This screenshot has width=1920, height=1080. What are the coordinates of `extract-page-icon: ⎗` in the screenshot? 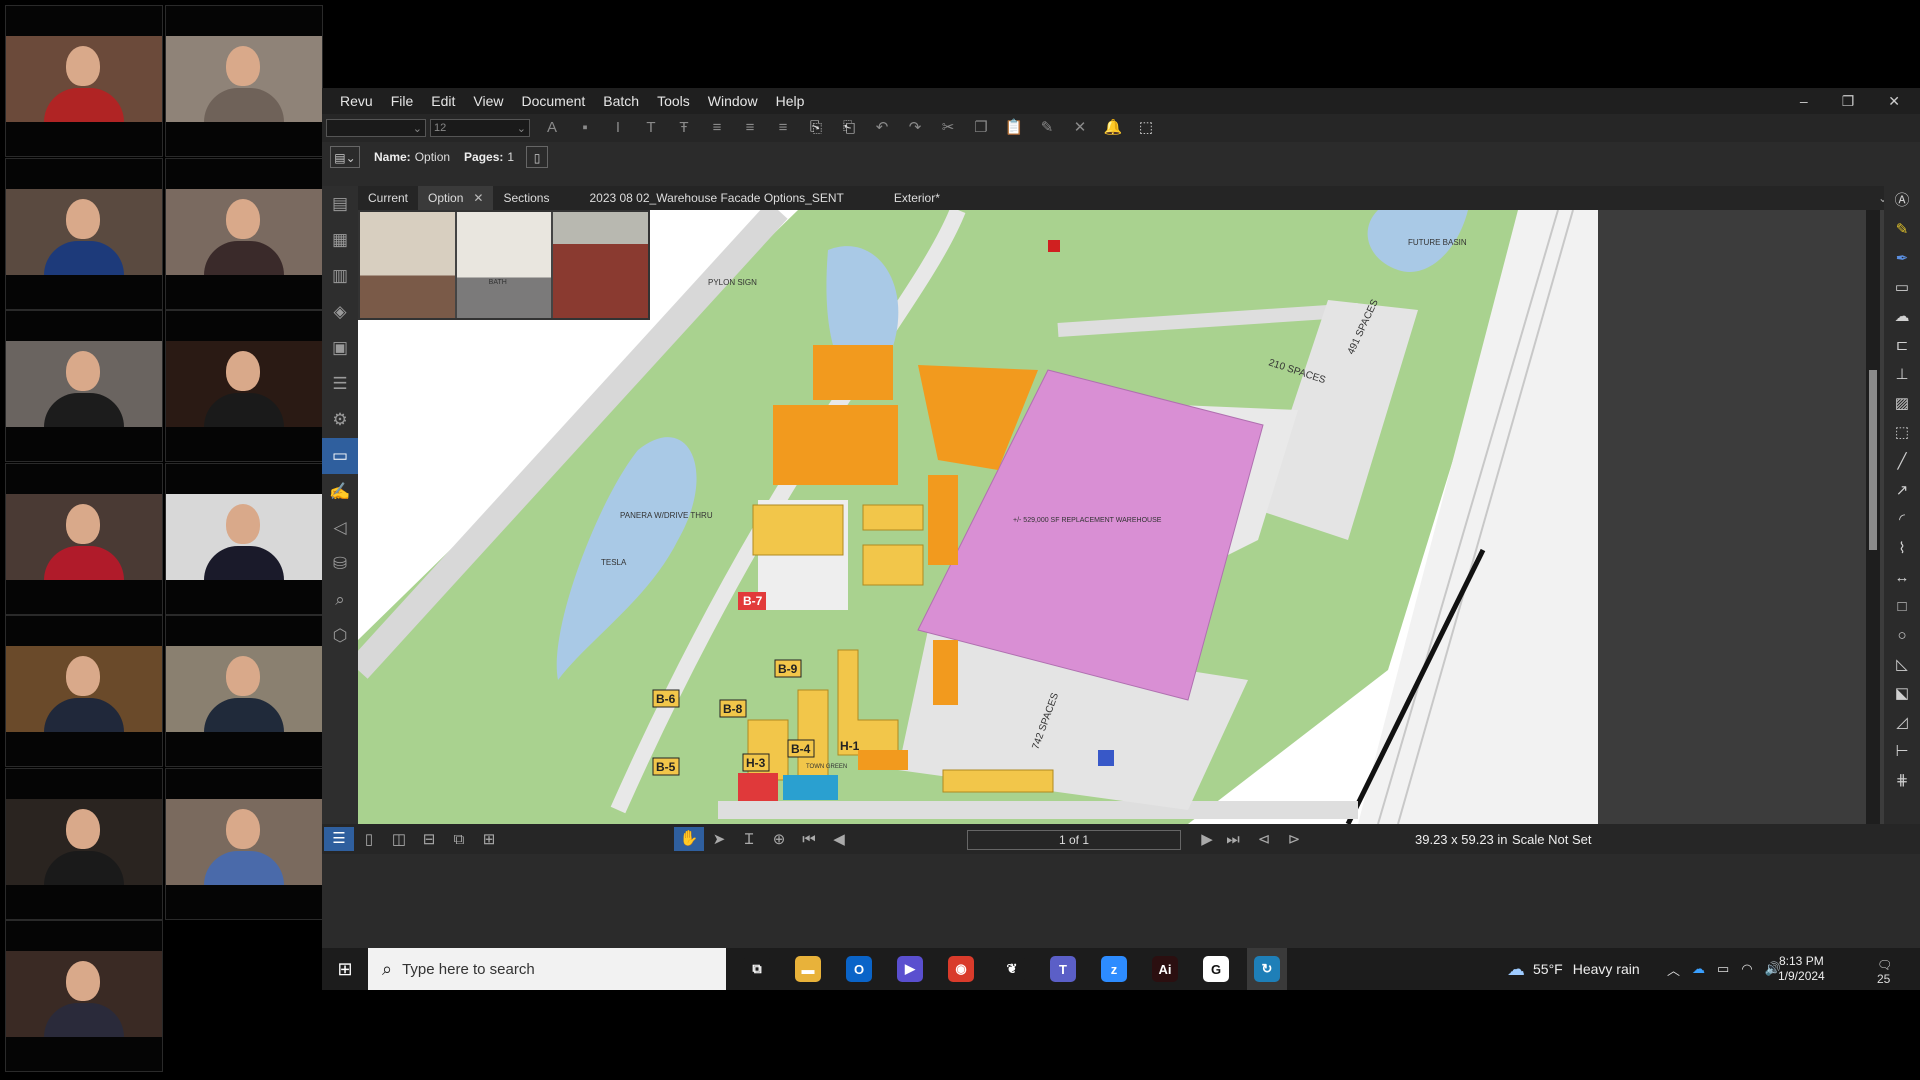 It's located at (849, 128).